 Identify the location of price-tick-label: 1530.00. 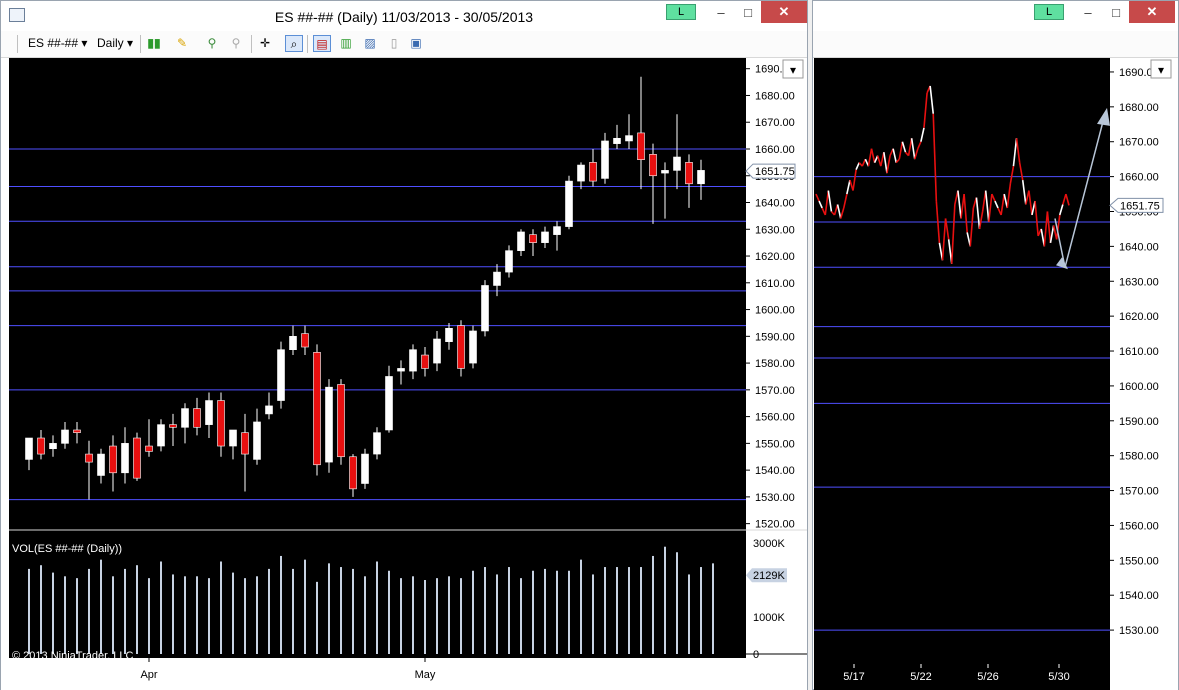
(1139, 631).